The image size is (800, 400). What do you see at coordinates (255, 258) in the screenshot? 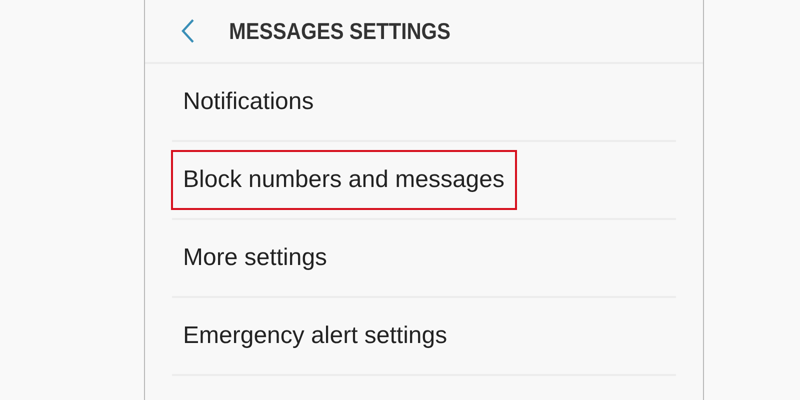
I see `settings-item: More settings` at bounding box center [255, 258].